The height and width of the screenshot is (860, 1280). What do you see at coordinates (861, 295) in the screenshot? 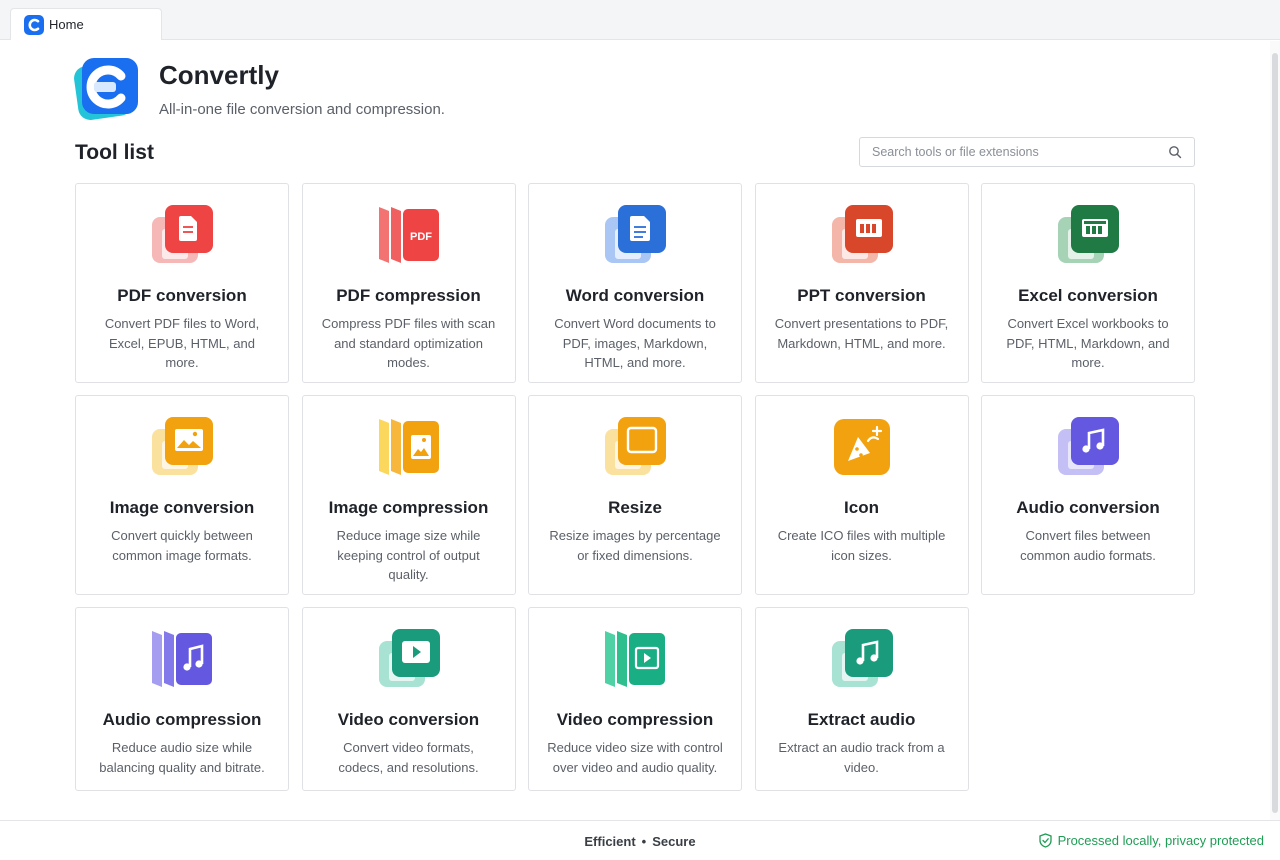
I see `tool-card-title: PPT conversion` at bounding box center [861, 295].